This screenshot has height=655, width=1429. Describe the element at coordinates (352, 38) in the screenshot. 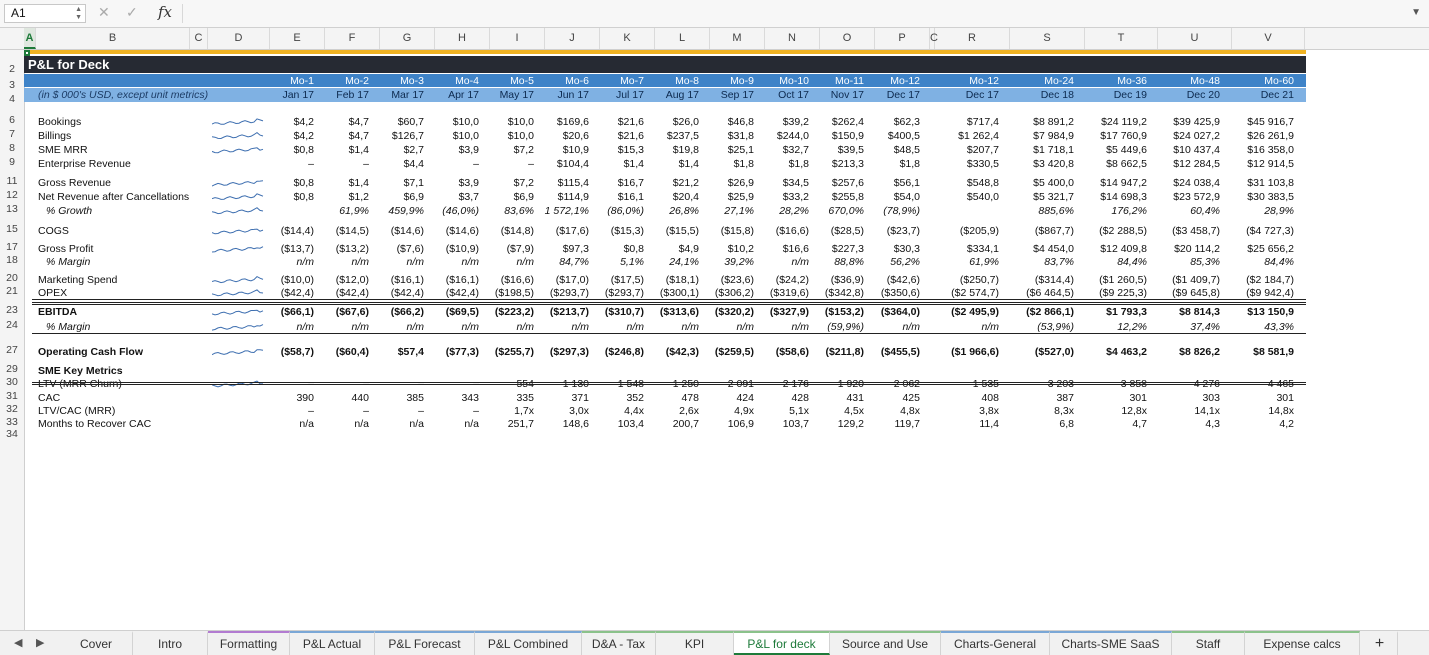

I see `column-header-f: F` at that location.